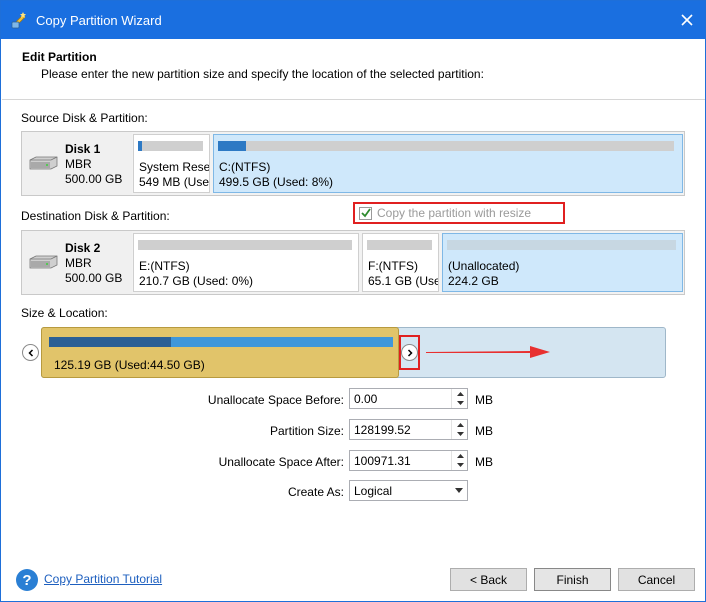 This screenshot has width=706, height=602. I want to click on resize-right-handle, so click(409, 352).